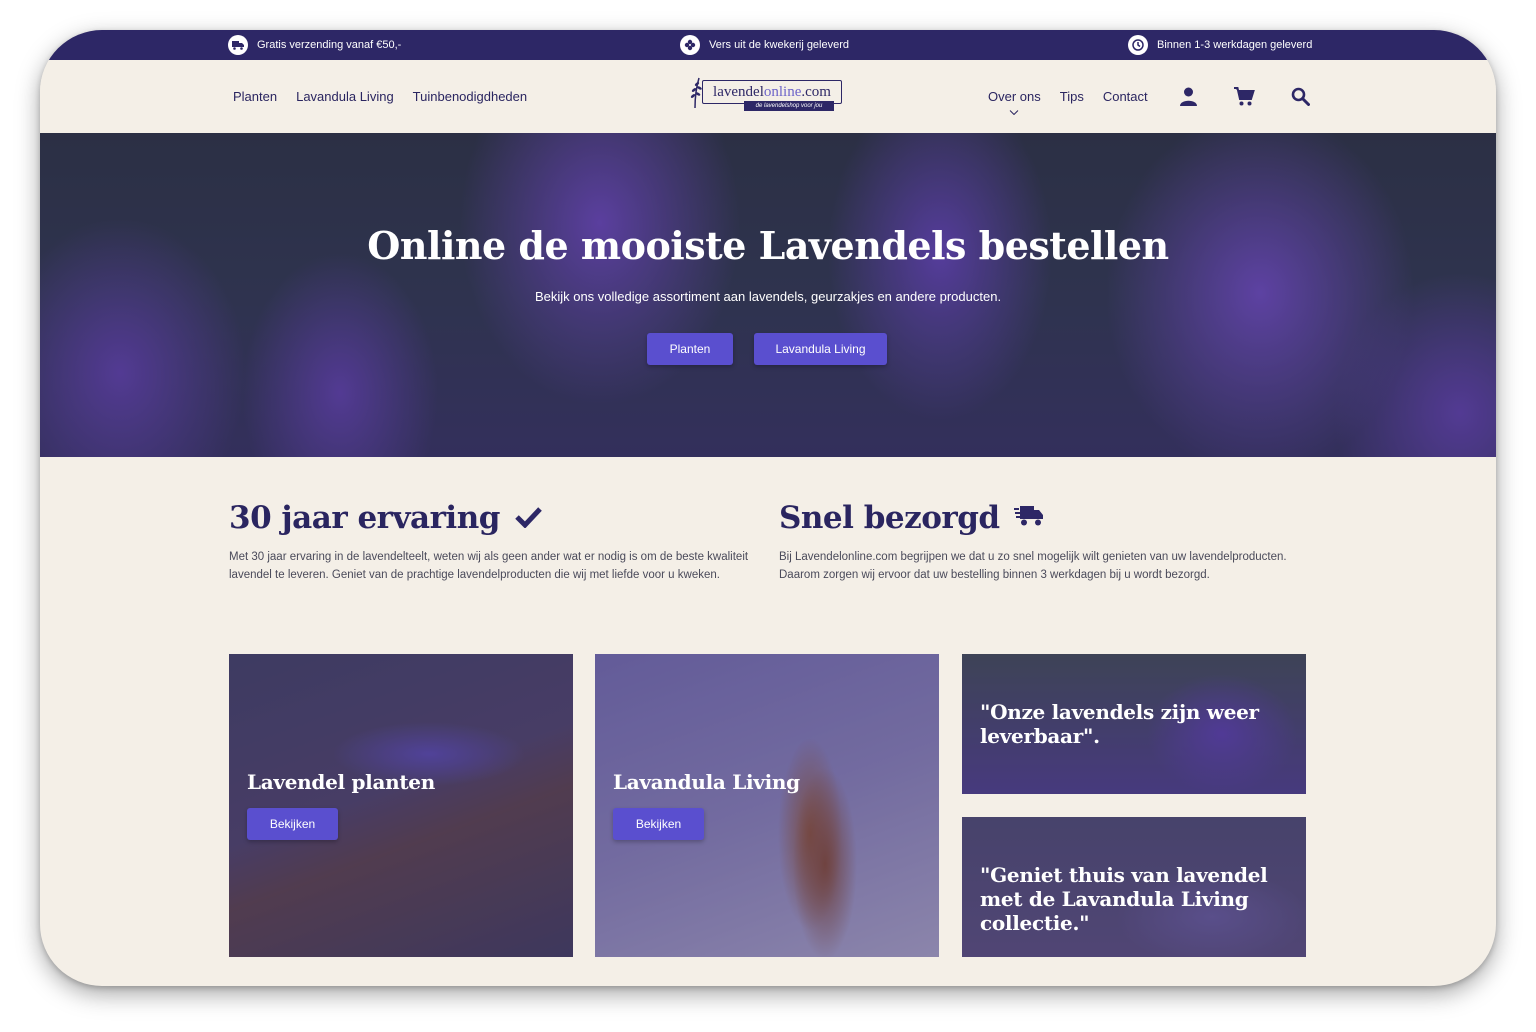 The height and width of the screenshot is (1032, 1536). I want to click on card-title: Lavendel planten, so click(341, 782).